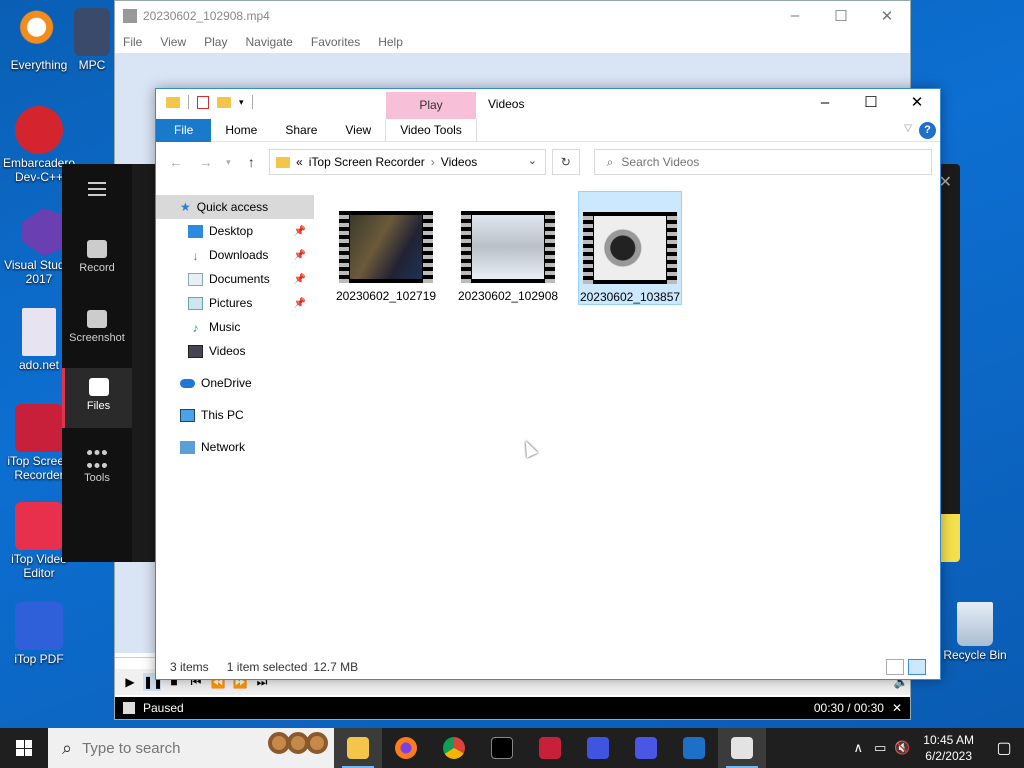 This screenshot has height=768, width=1024. What do you see at coordinates (902, 748) in the screenshot?
I see `volume-muted-icon: 🔇` at bounding box center [902, 748].